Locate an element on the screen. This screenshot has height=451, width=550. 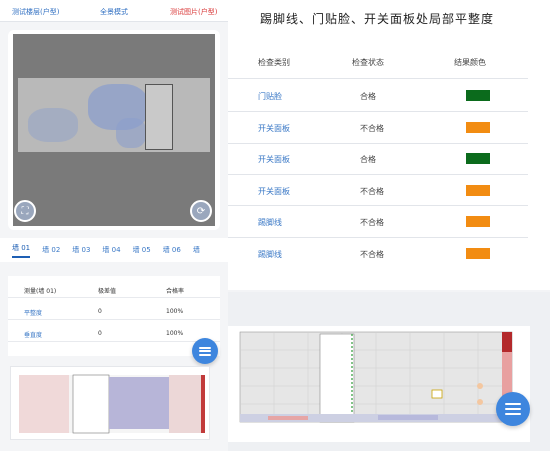
table-row: 开关面板 合格 is located at coordinates (378, 158).